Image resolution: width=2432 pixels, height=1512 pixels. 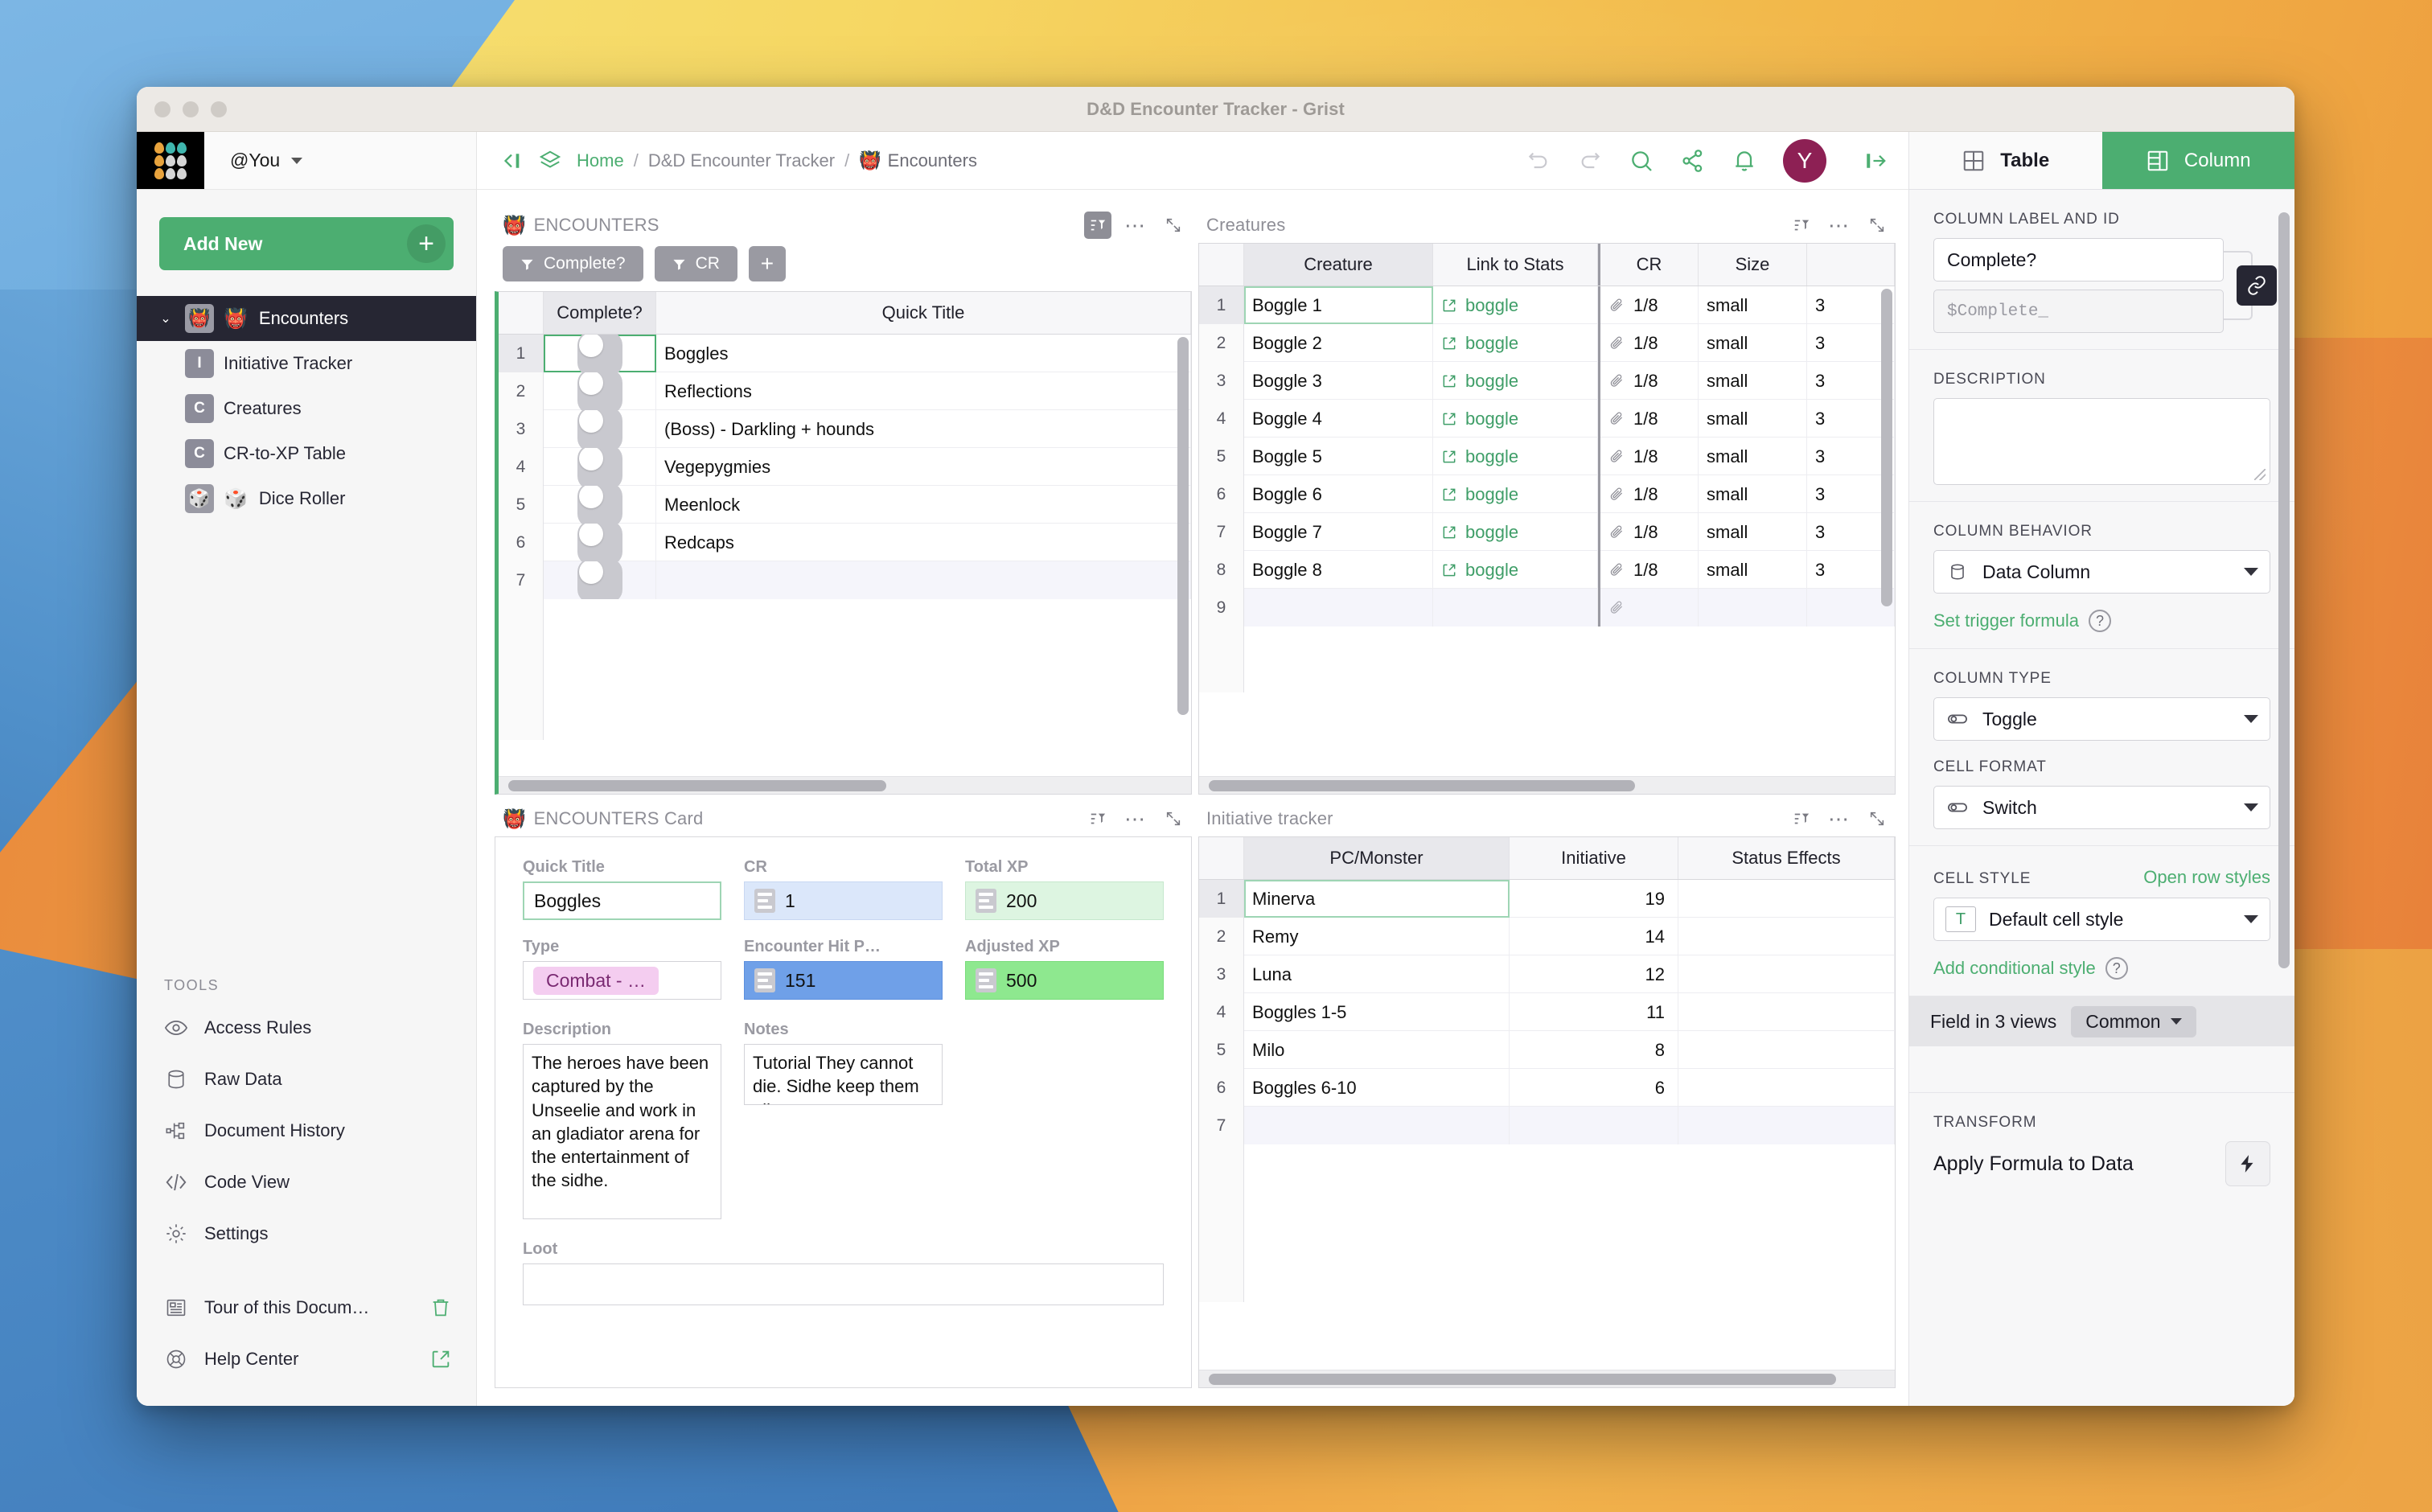 I want to click on cell-creature: Boggle 8, so click(x=1338, y=570).